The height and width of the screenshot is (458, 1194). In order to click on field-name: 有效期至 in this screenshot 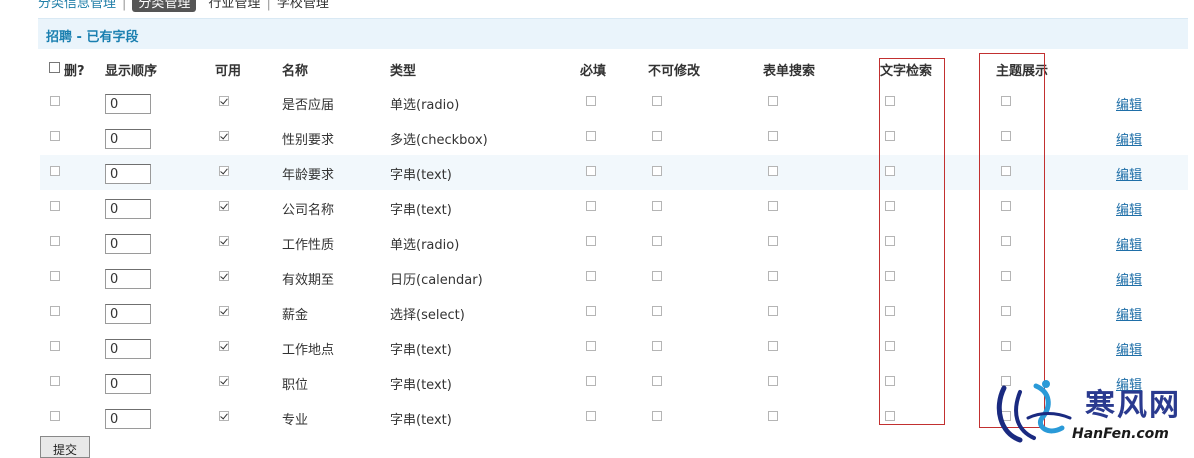, I will do `click(308, 280)`.